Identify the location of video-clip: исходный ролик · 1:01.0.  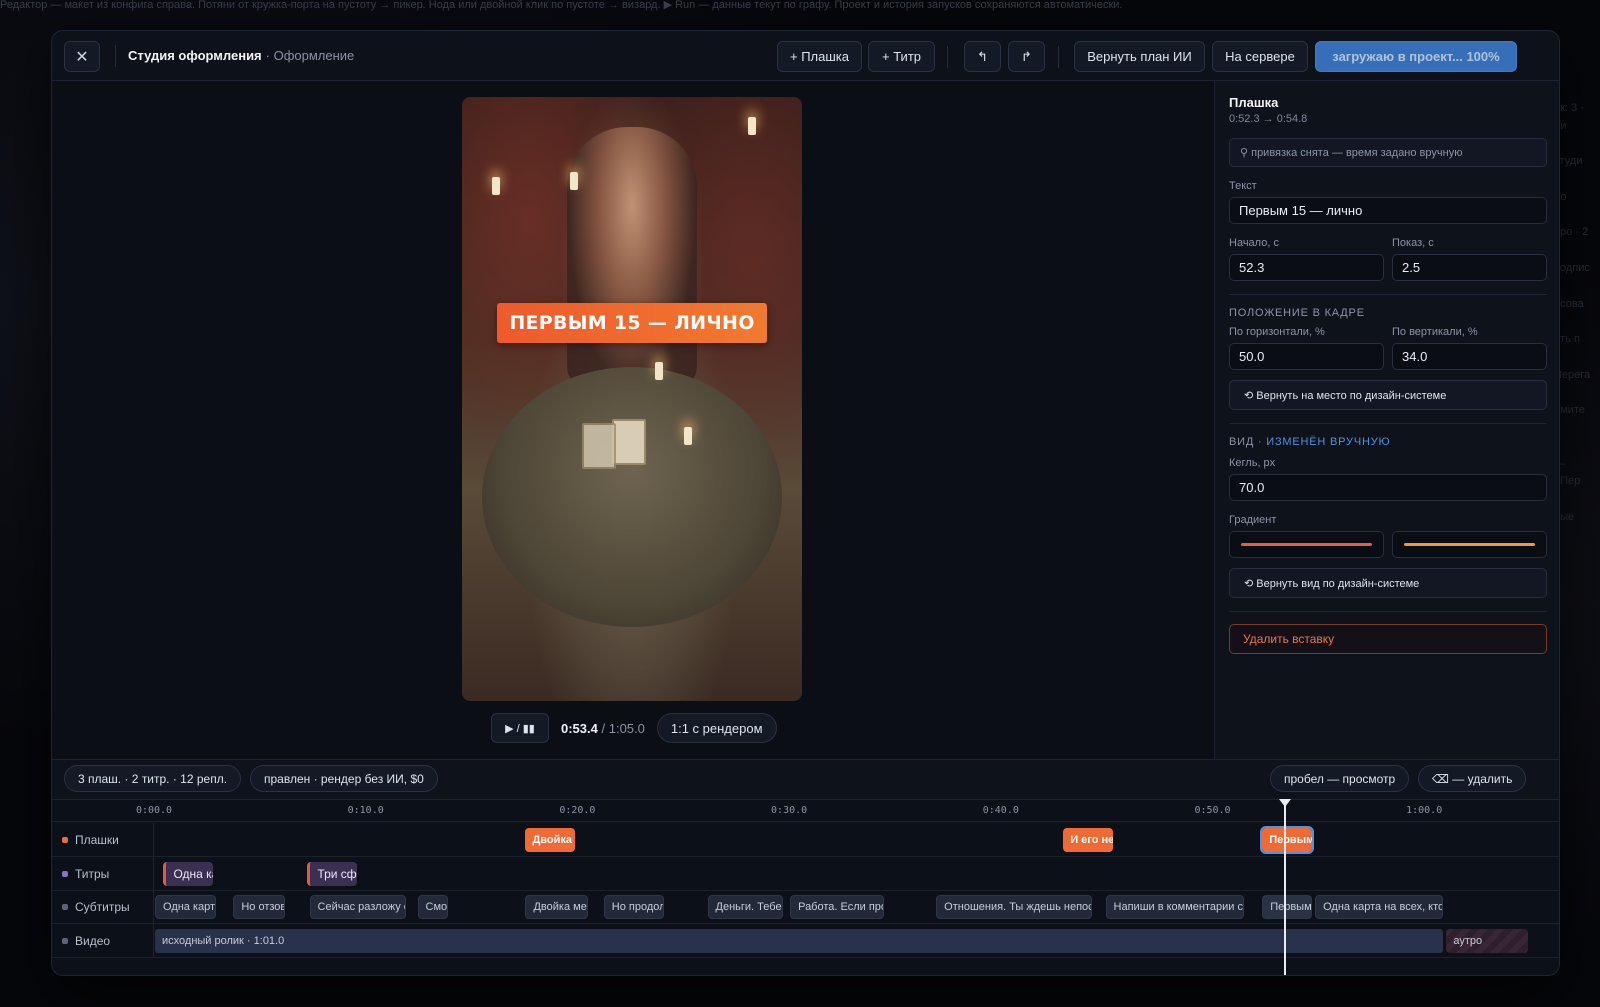
(799, 940).